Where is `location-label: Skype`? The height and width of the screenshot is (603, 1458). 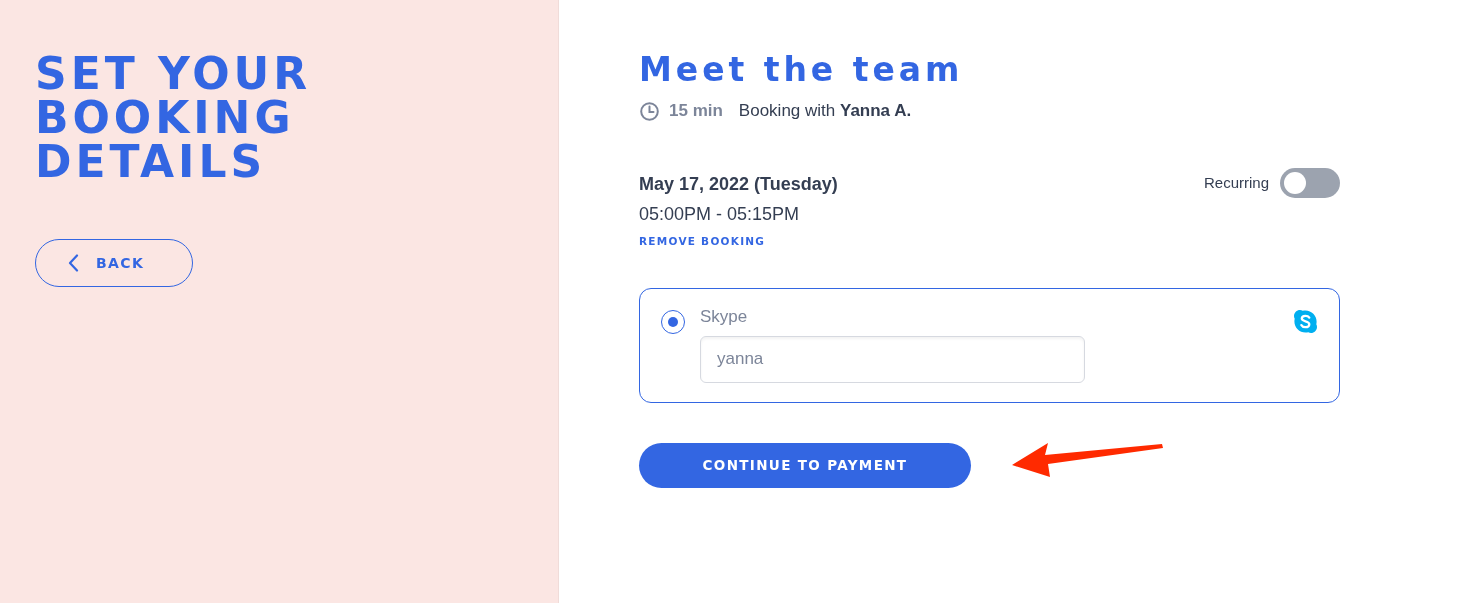 location-label: Skype is located at coordinates (724, 316).